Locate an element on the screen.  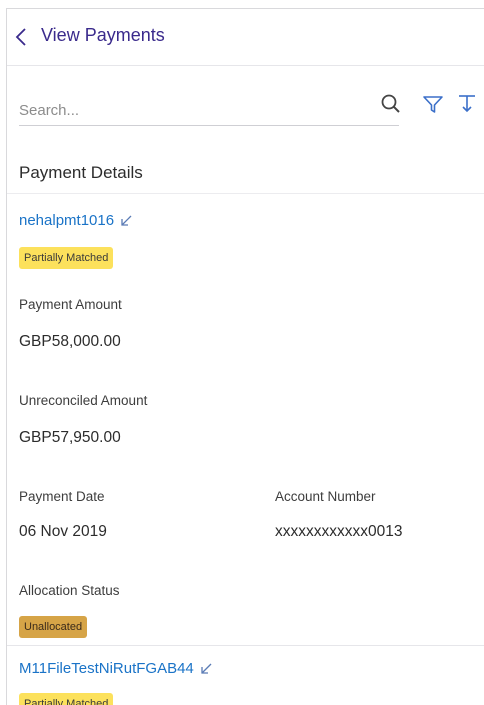
allocation-status-label: Allocation Status is located at coordinates (69, 590).